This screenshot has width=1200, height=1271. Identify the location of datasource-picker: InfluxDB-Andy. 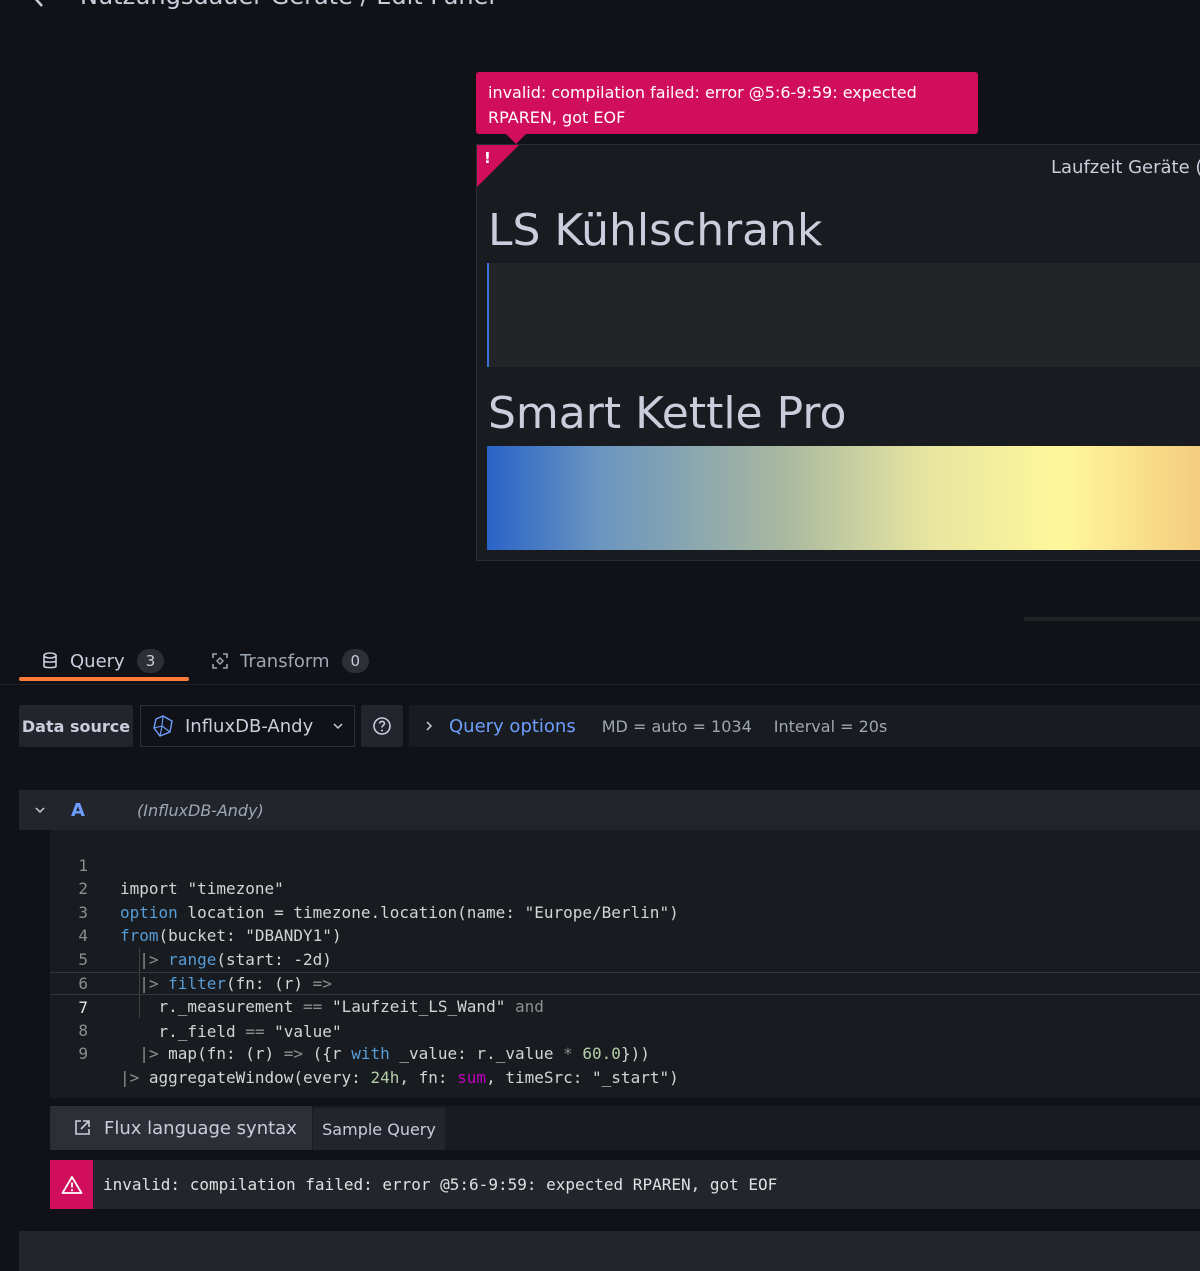
(247, 726).